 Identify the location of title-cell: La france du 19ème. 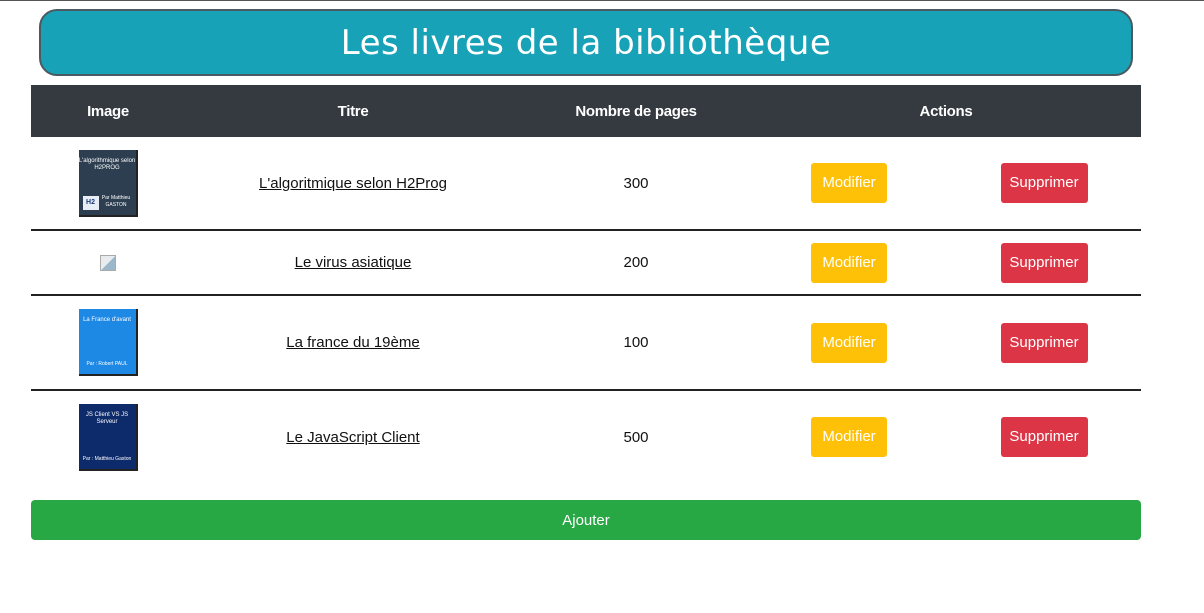
(353, 342).